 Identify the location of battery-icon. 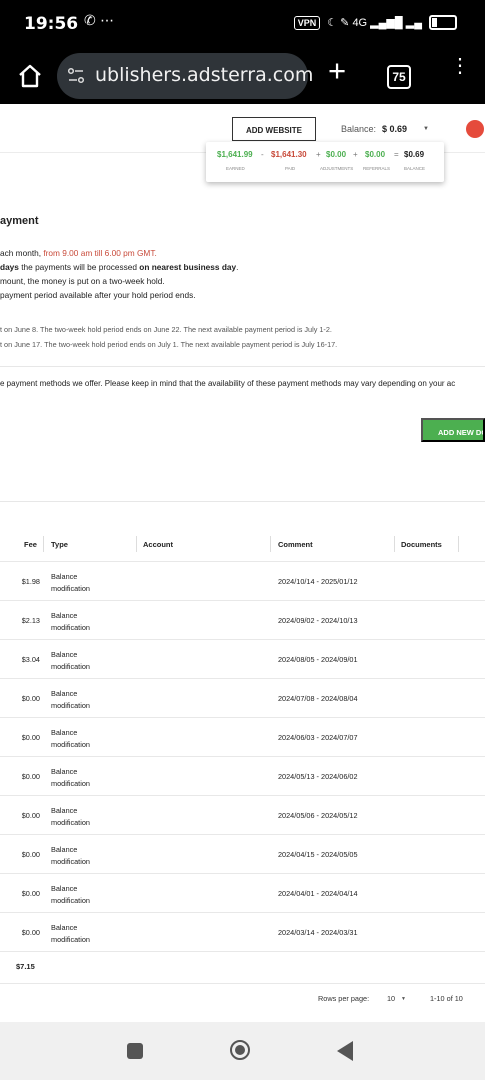
(443, 22).